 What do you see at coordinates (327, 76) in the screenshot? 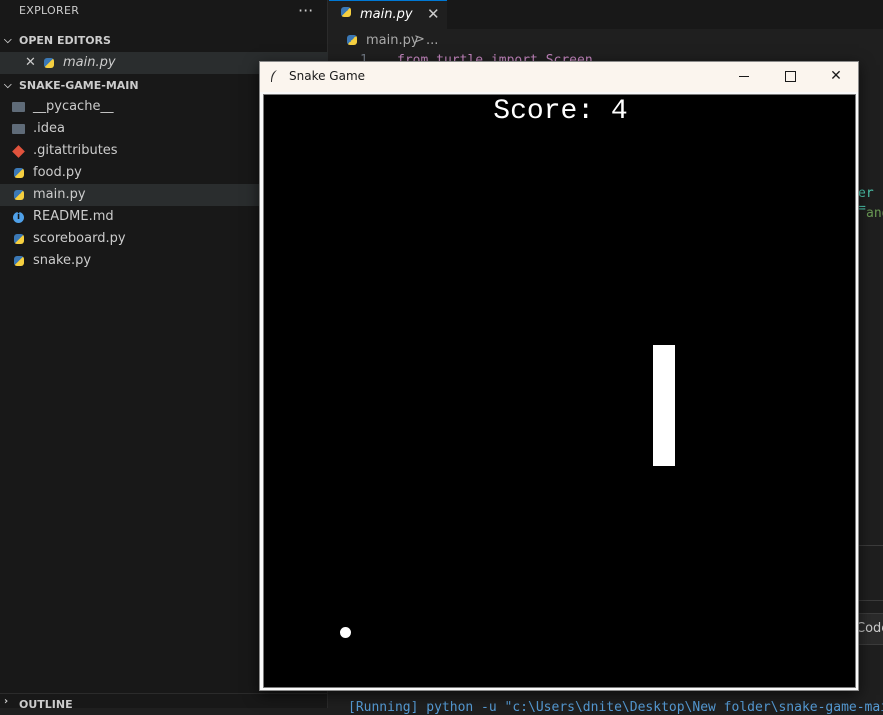
I see `window-title: Snake Game` at bounding box center [327, 76].